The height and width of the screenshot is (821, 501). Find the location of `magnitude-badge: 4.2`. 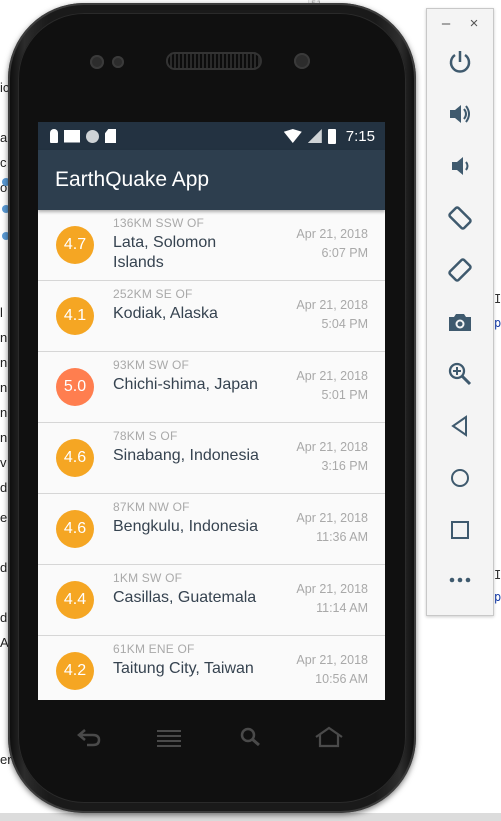

magnitude-badge: 4.2 is located at coordinates (75, 671).